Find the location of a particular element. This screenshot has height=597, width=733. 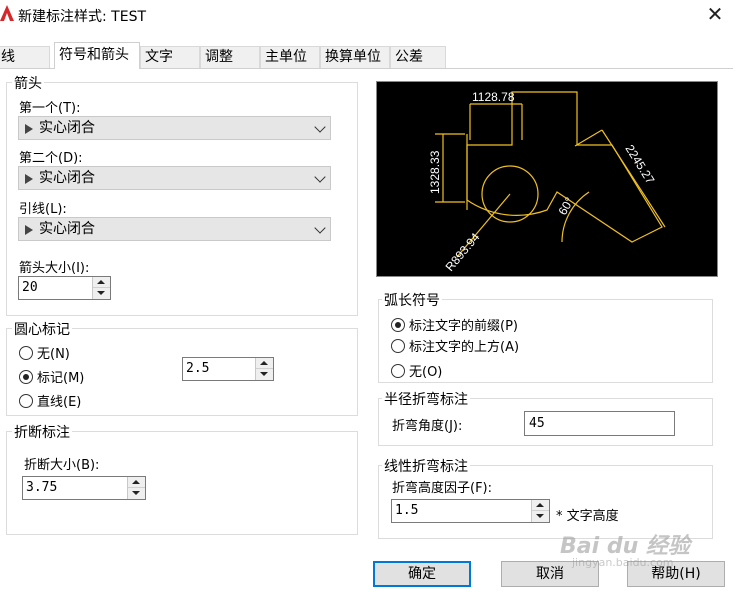

second-arrow-dropdown: 实心闭合 is located at coordinates (174, 178).